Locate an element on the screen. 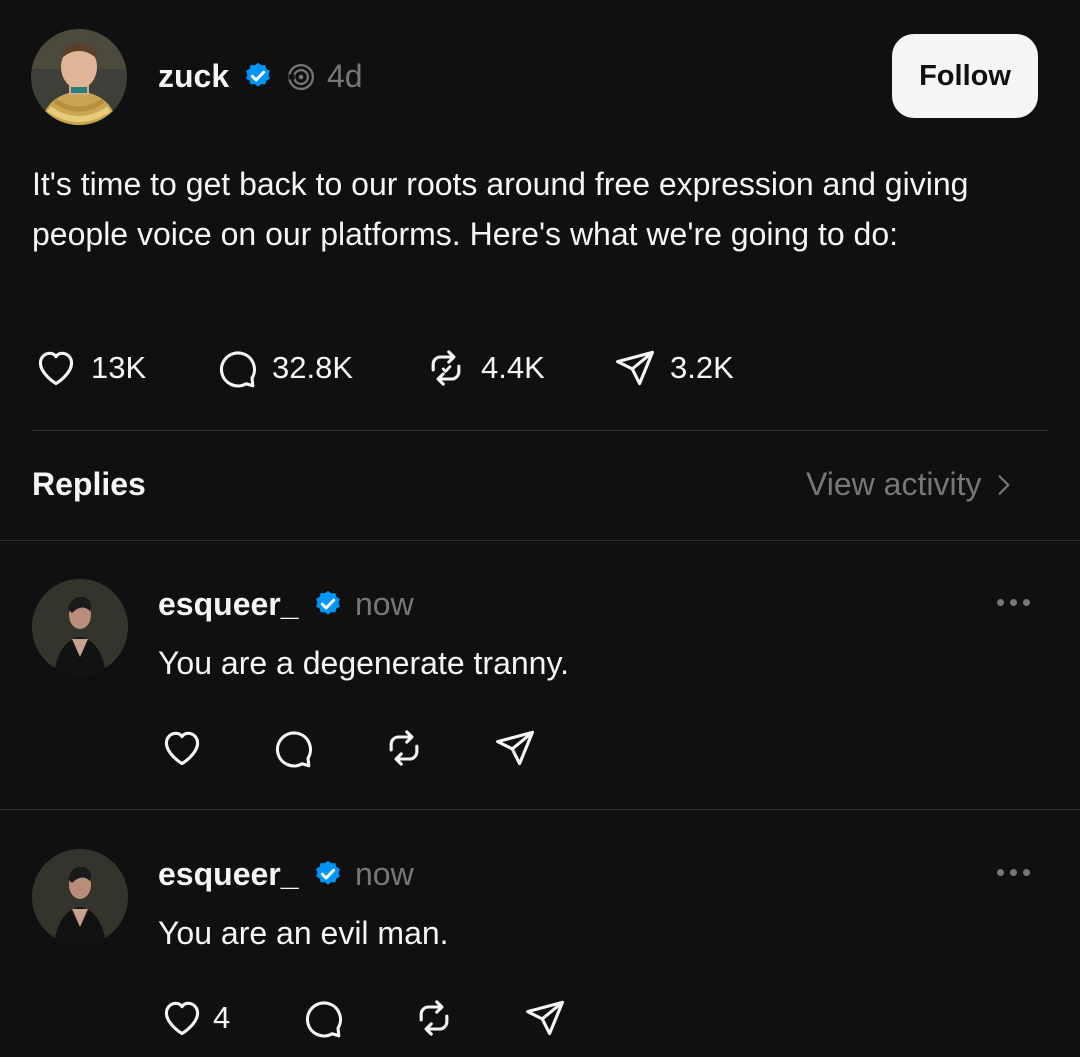 The width and height of the screenshot is (1080, 1057). share-button: 3.2K is located at coordinates (673, 368).